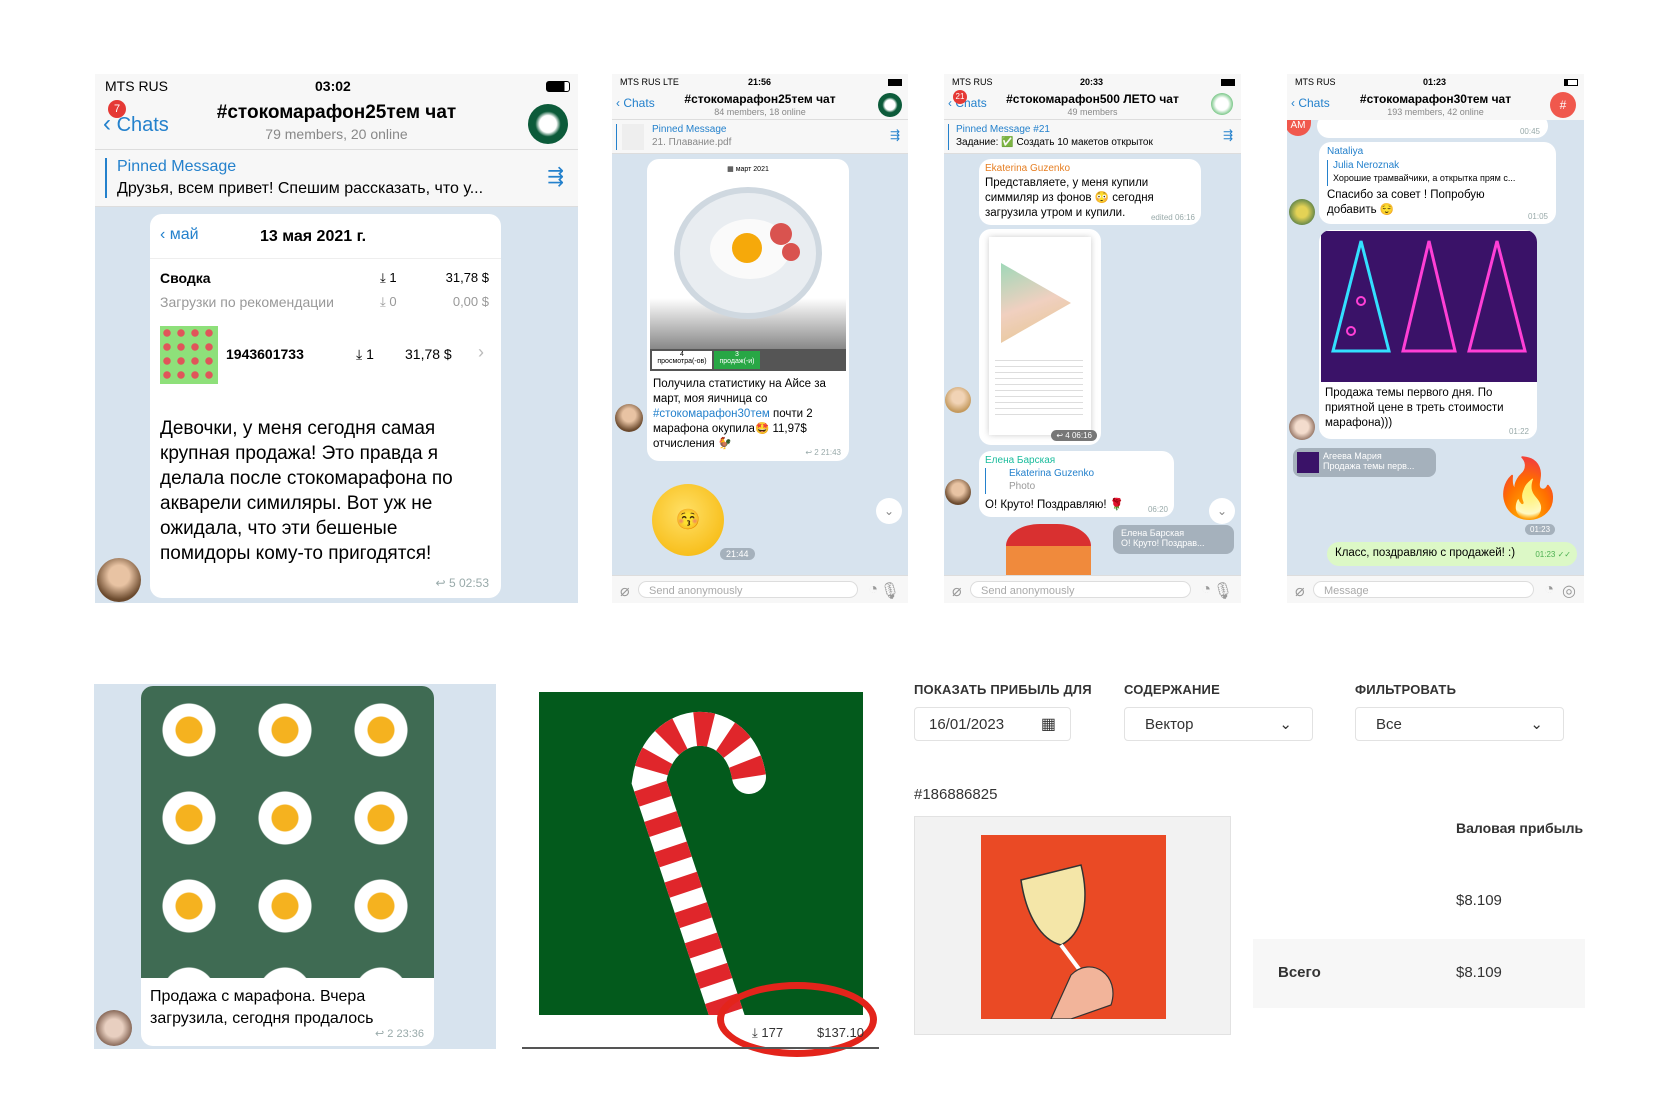 This screenshot has width=1680, height=1120. What do you see at coordinates (1563, 105) in the screenshot?
I see `chat-avatar: #` at bounding box center [1563, 105].